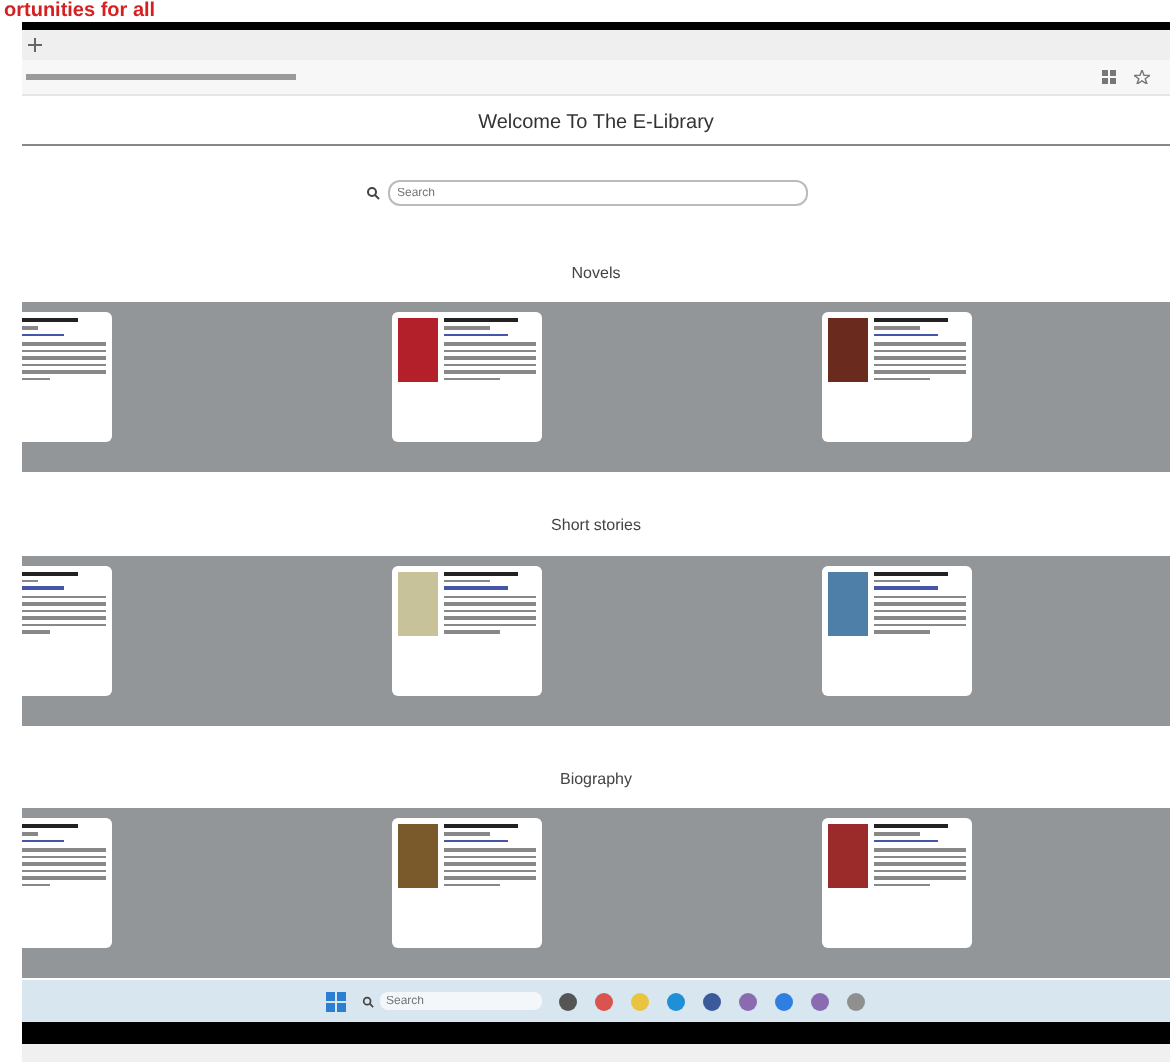 The width and height of the screenshot is (1170, 1062). Describe the element at coordinates (1142, 77) in the screenshot. I see `star-icon` at that location.